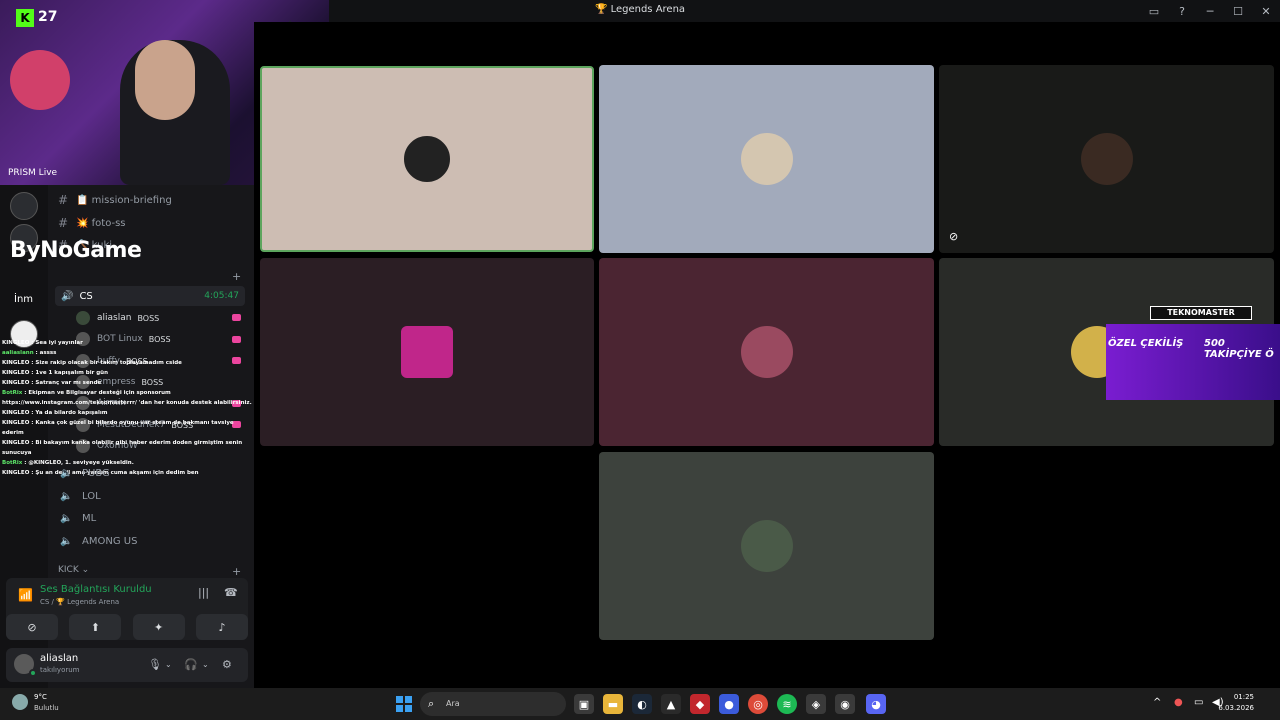  What do you see at coordinates (191, 664) in the screenshot?
I see `headphones-icon: 🎧` at bounding box center [191, 664].